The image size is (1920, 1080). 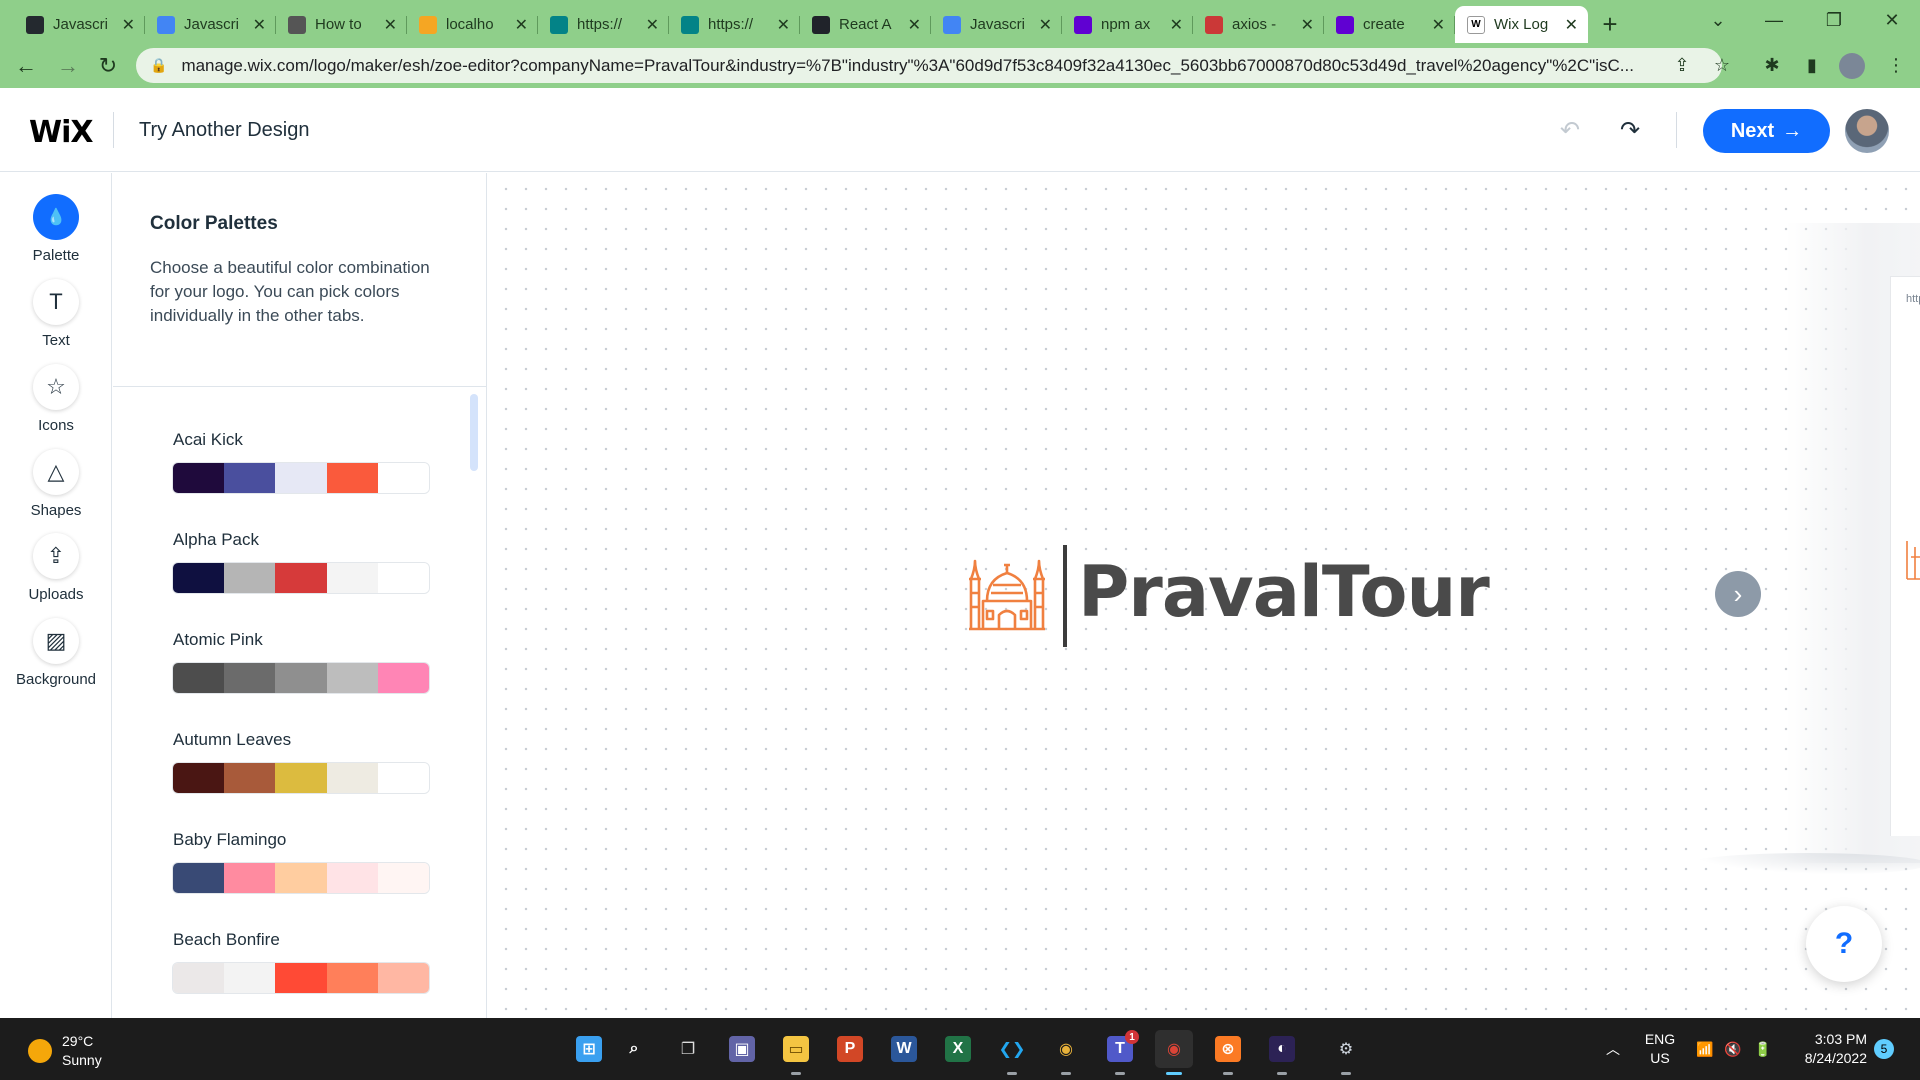 I want to click on brand-name: PravalTour, so click(x=1284, y=592).